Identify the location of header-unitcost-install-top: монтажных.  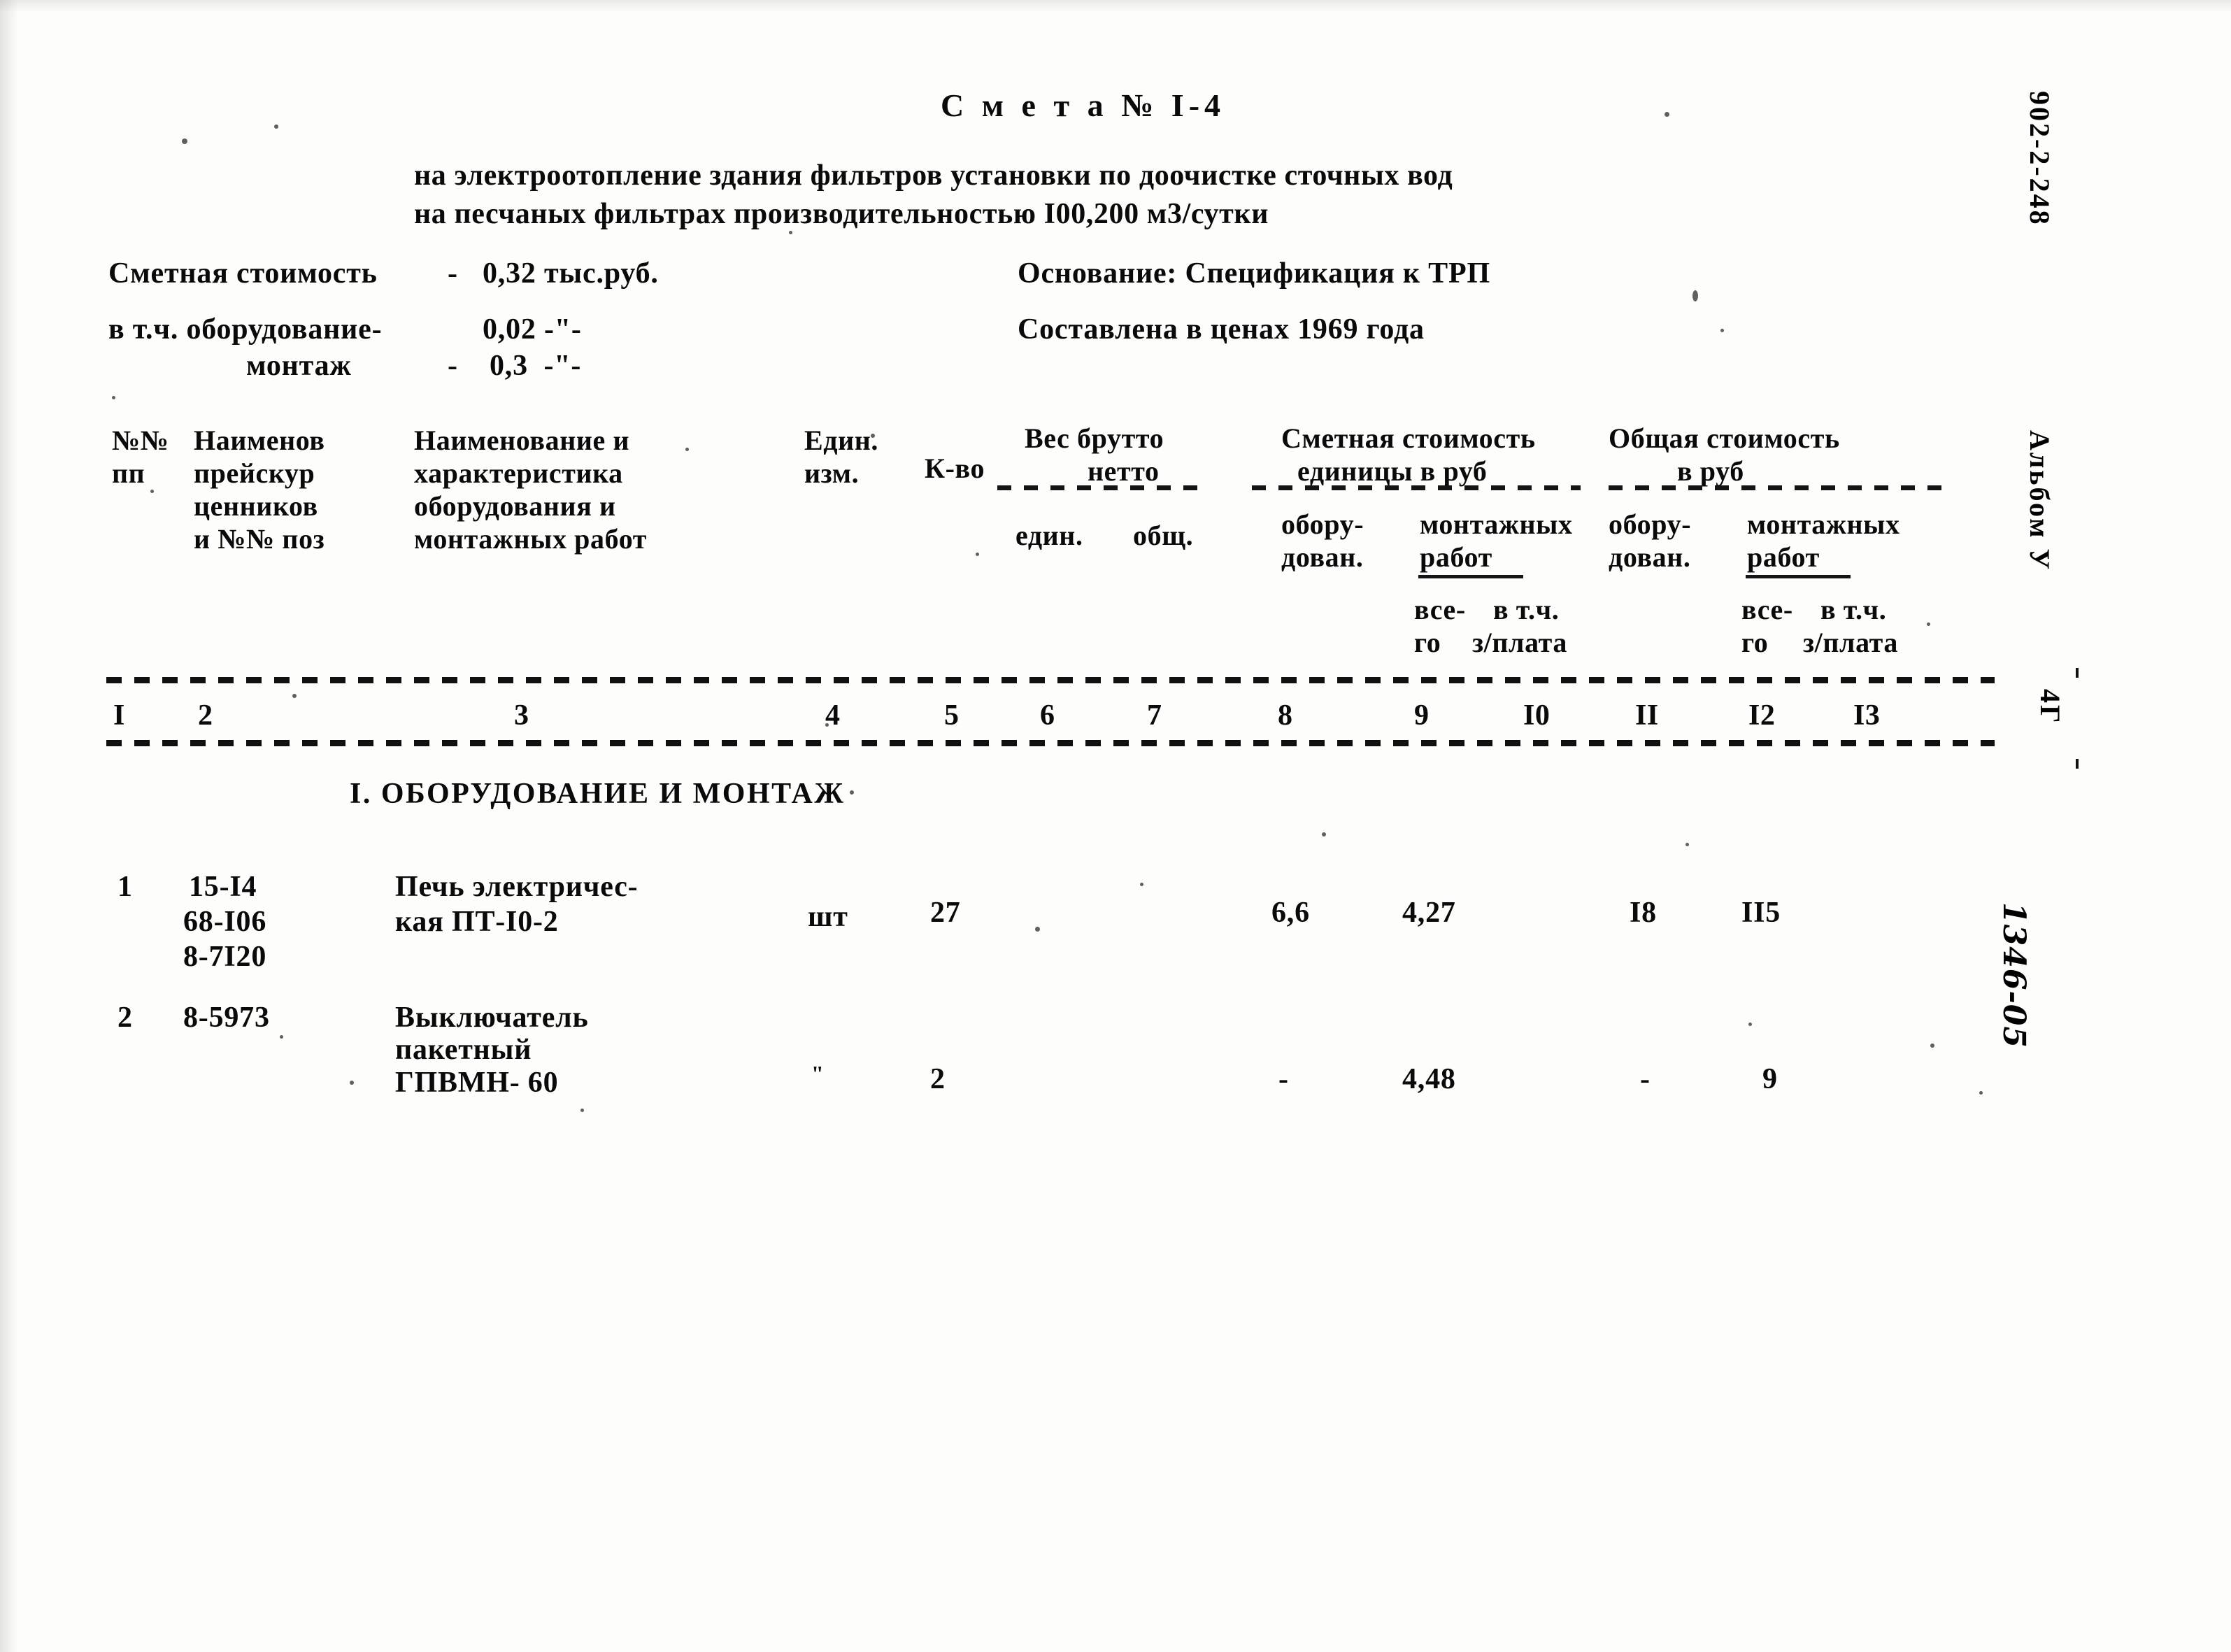
(1496, 524).